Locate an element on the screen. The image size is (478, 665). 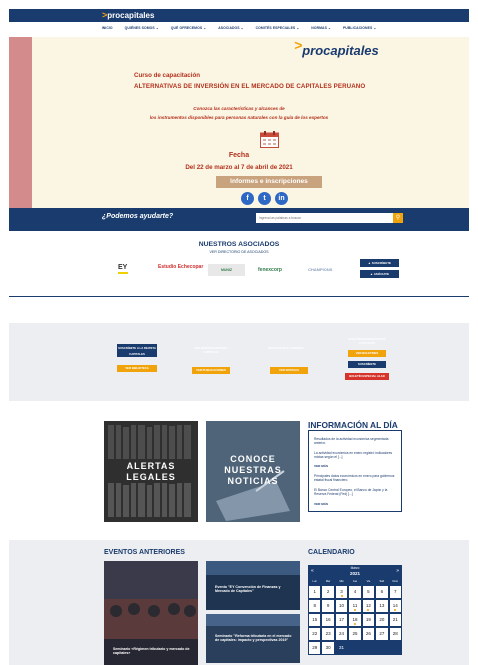
calendar-day: 20 is located at coordinates (382, 620).